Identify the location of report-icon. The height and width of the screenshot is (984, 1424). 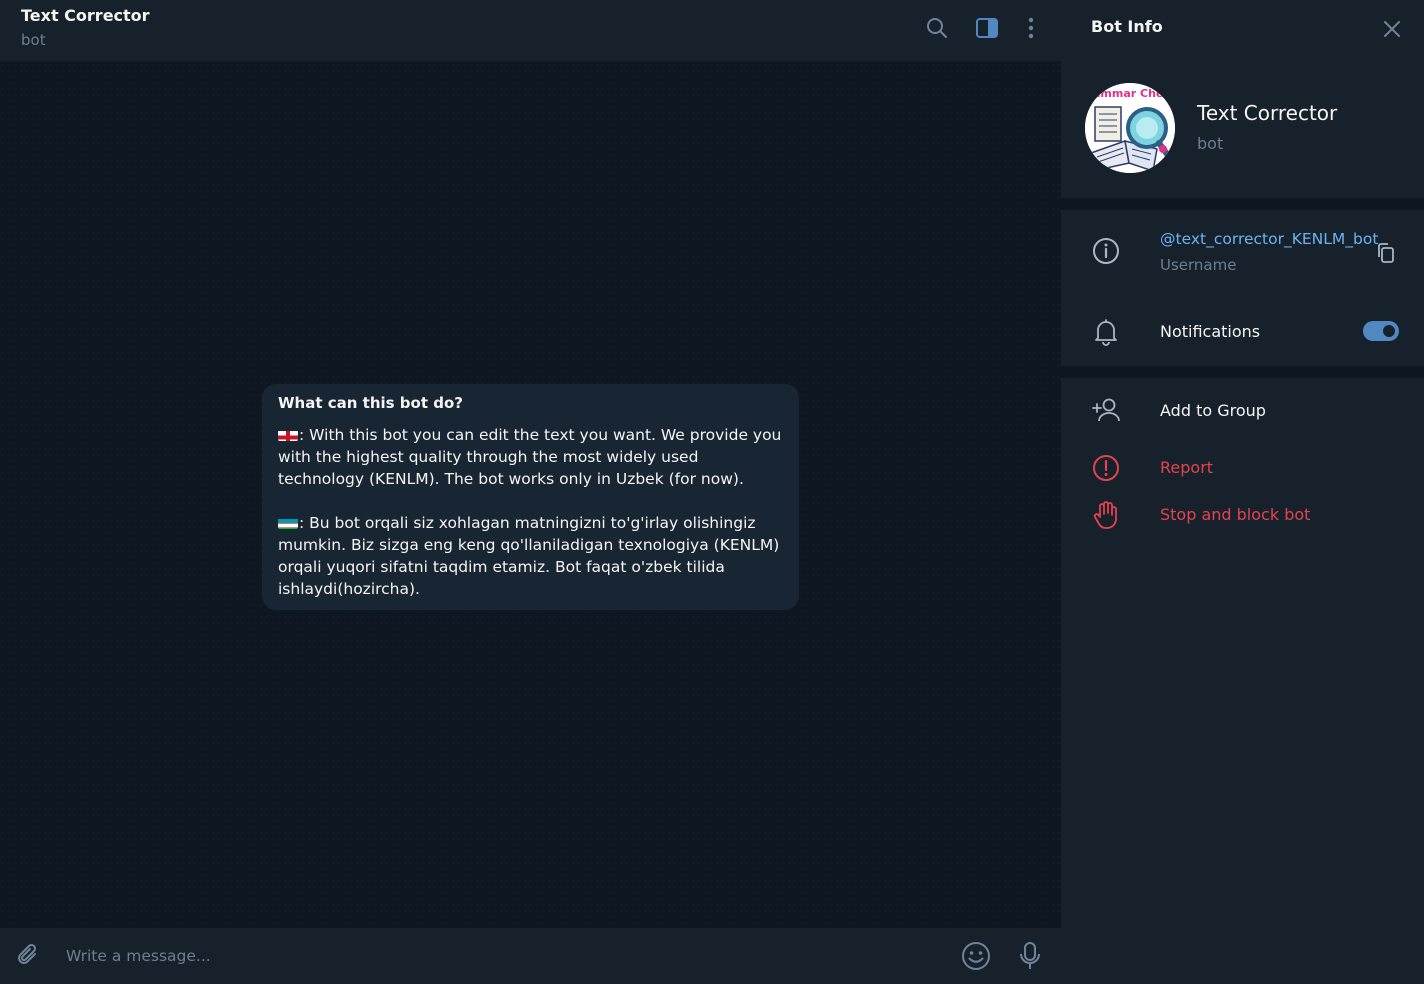
(1106, 468).